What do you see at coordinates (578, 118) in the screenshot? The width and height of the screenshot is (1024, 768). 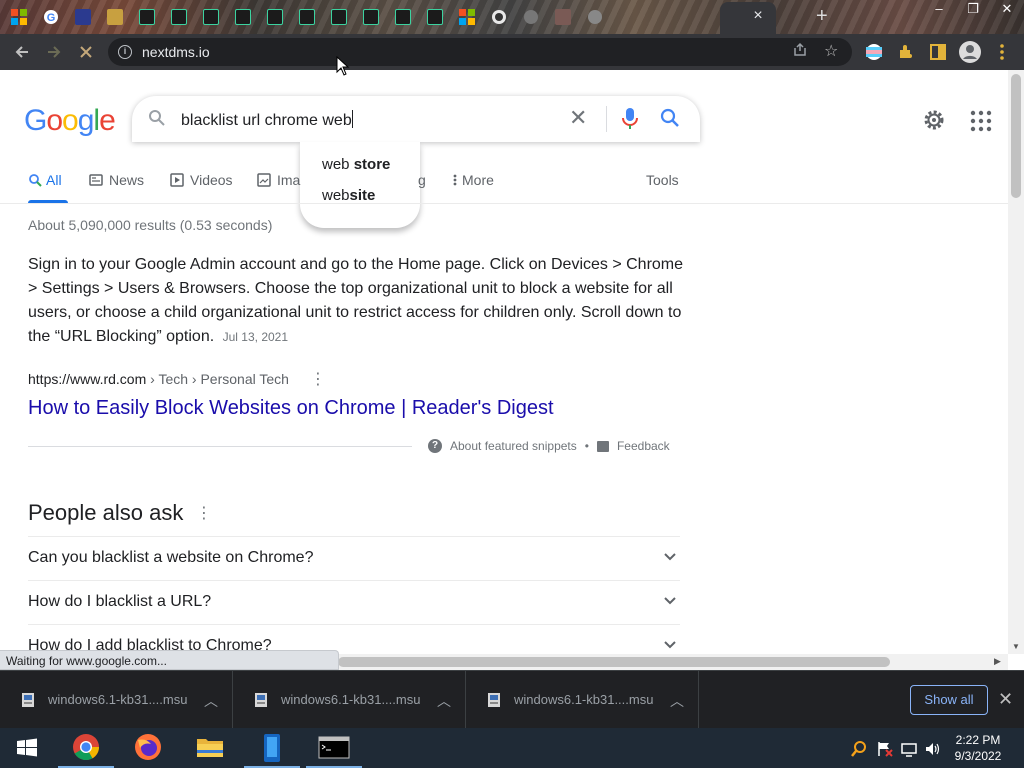 I see `clear-search-icon: ✕` at bounding box center [578, 118].